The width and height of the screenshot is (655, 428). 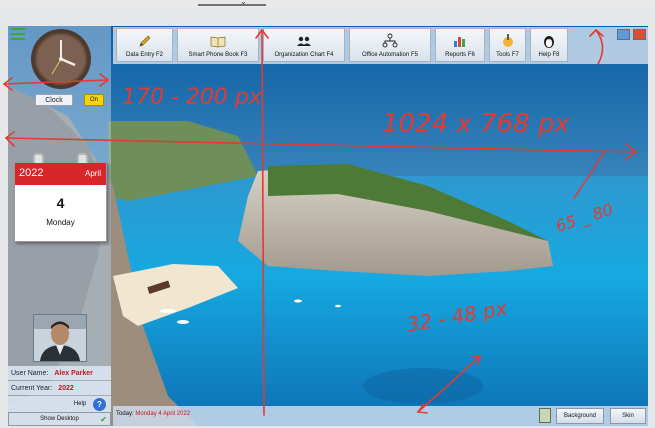 I want to click on menu-icon, so click(x=18, y=34).